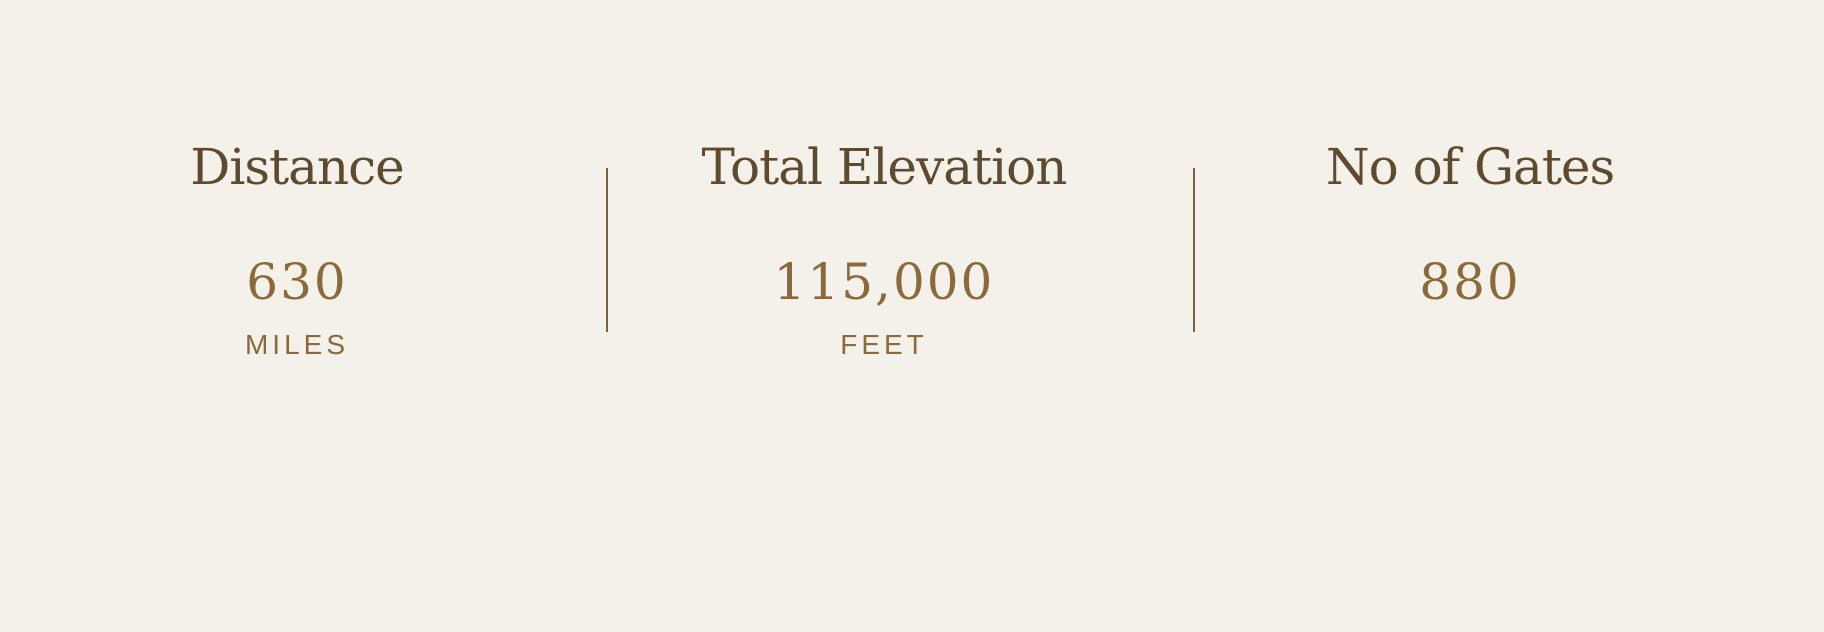 The width and height of the screenshot is (1824, 632). What do you see at coordinates (297, 344) in the screenshot?
I see `stat-unit: MILES` at bounding box center [297, 344].